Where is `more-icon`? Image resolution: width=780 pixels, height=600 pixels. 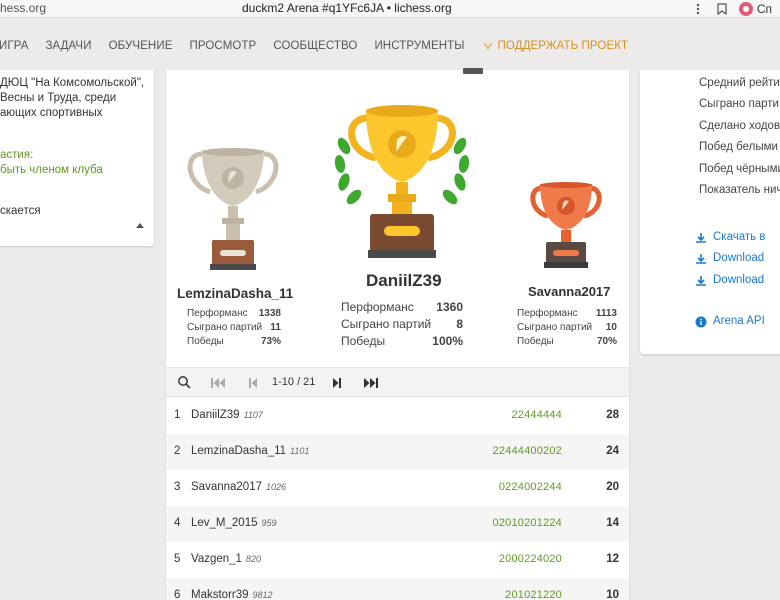
more-icon is located at coordinates (698, 9).